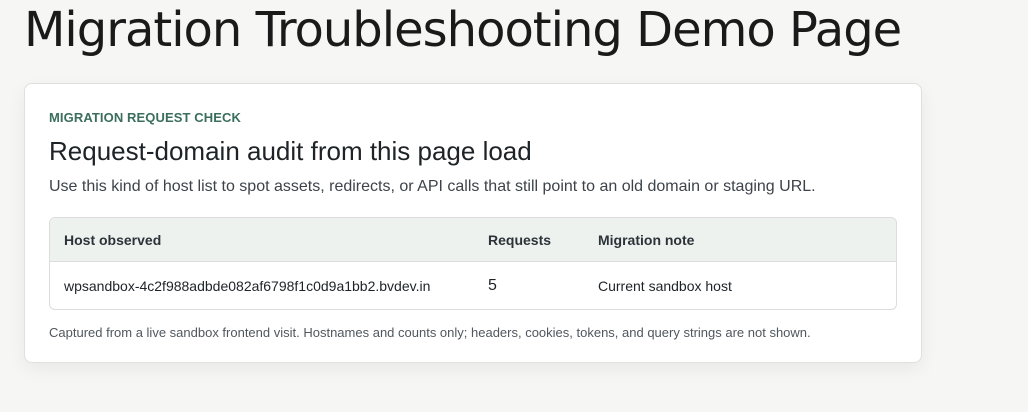 The height and width of the screenshot is (412, 1028). Describe the element at coordinates (492, 285) in the screenshot. I see `requests-cell: 5` at that location.